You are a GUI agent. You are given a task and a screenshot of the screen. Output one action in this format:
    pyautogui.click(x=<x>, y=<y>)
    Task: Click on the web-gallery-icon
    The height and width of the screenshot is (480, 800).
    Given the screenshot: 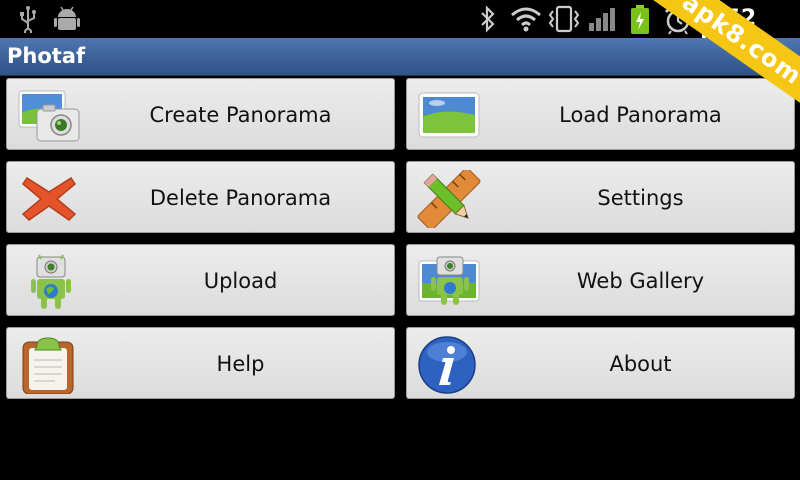 What is the action you would take?
    pyautogui.click(x=449, y=280)
    